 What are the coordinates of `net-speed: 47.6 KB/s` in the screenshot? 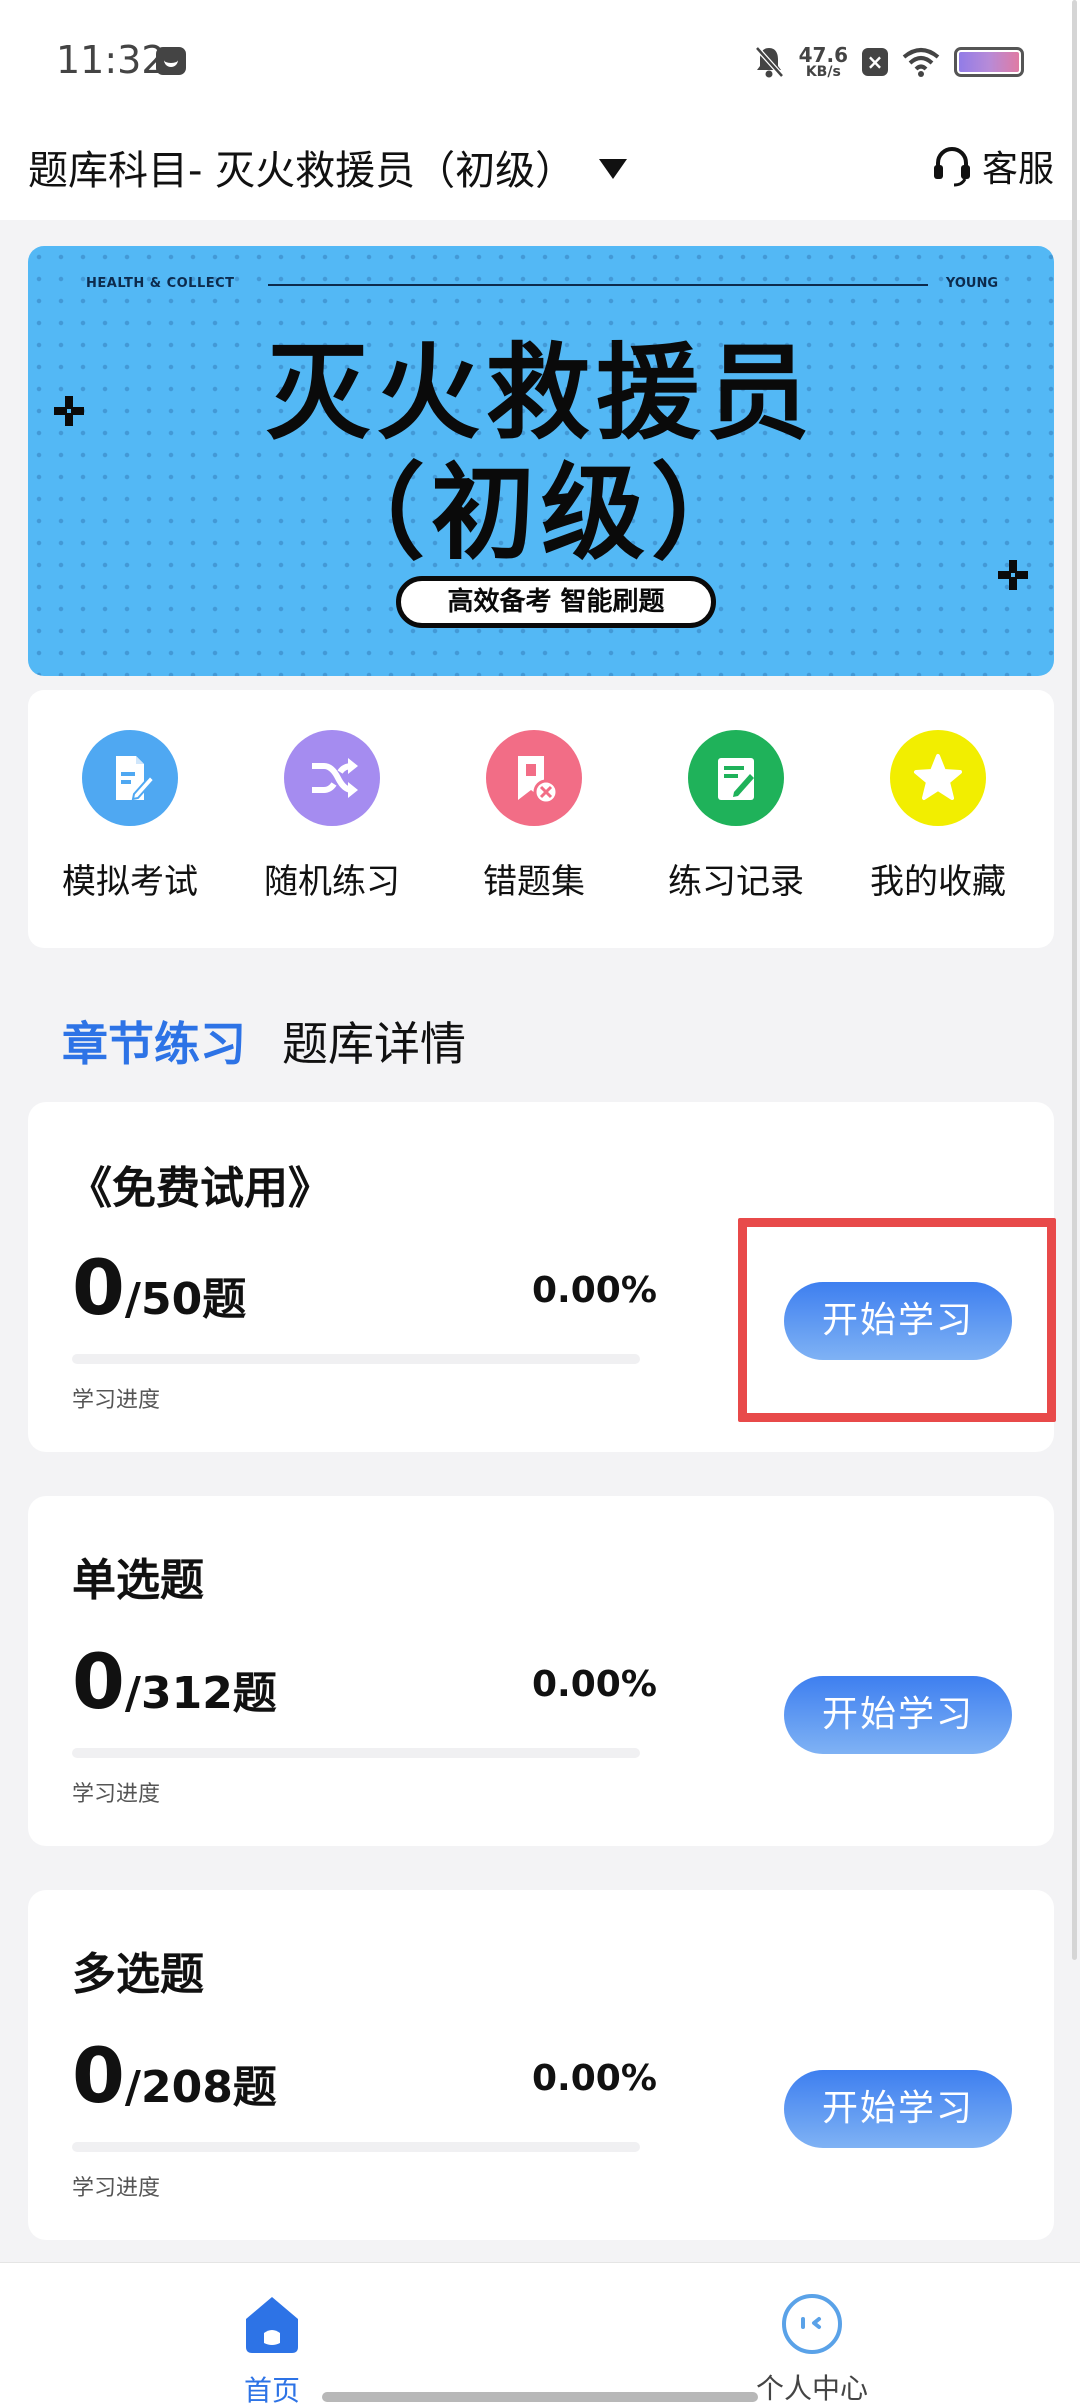 It's located at (823, 62).